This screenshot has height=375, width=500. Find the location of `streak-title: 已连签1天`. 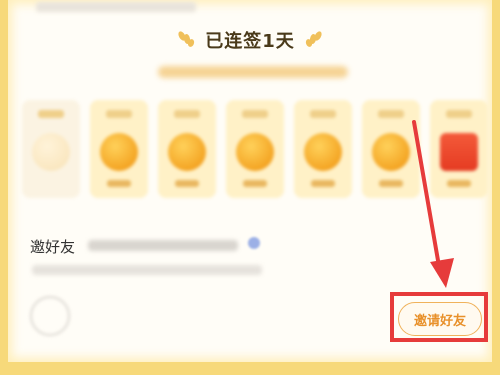

streak-title: 已连签1天 is located at coordinates (250, 41).